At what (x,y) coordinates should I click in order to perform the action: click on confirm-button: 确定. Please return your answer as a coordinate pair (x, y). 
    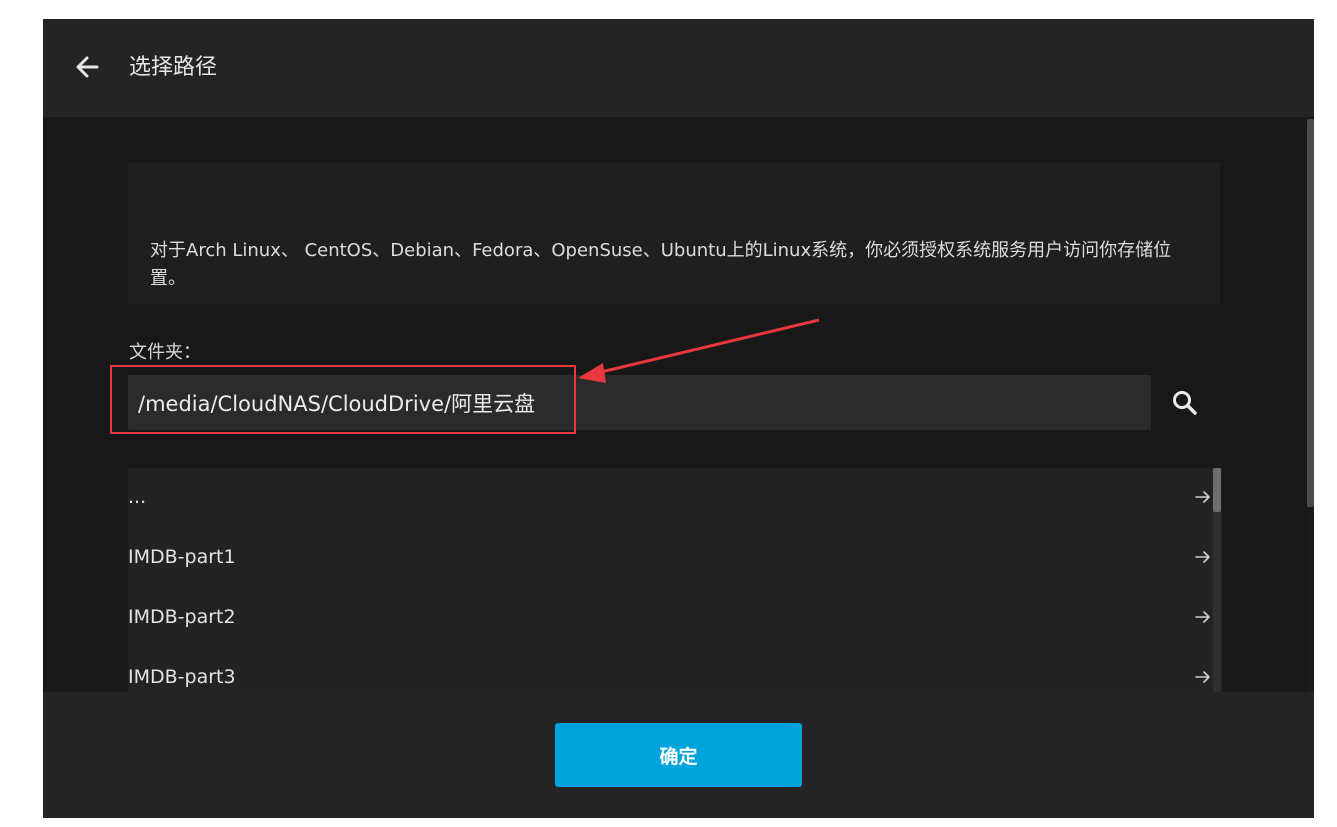
    Looking at the image, I should click on (678, 755).